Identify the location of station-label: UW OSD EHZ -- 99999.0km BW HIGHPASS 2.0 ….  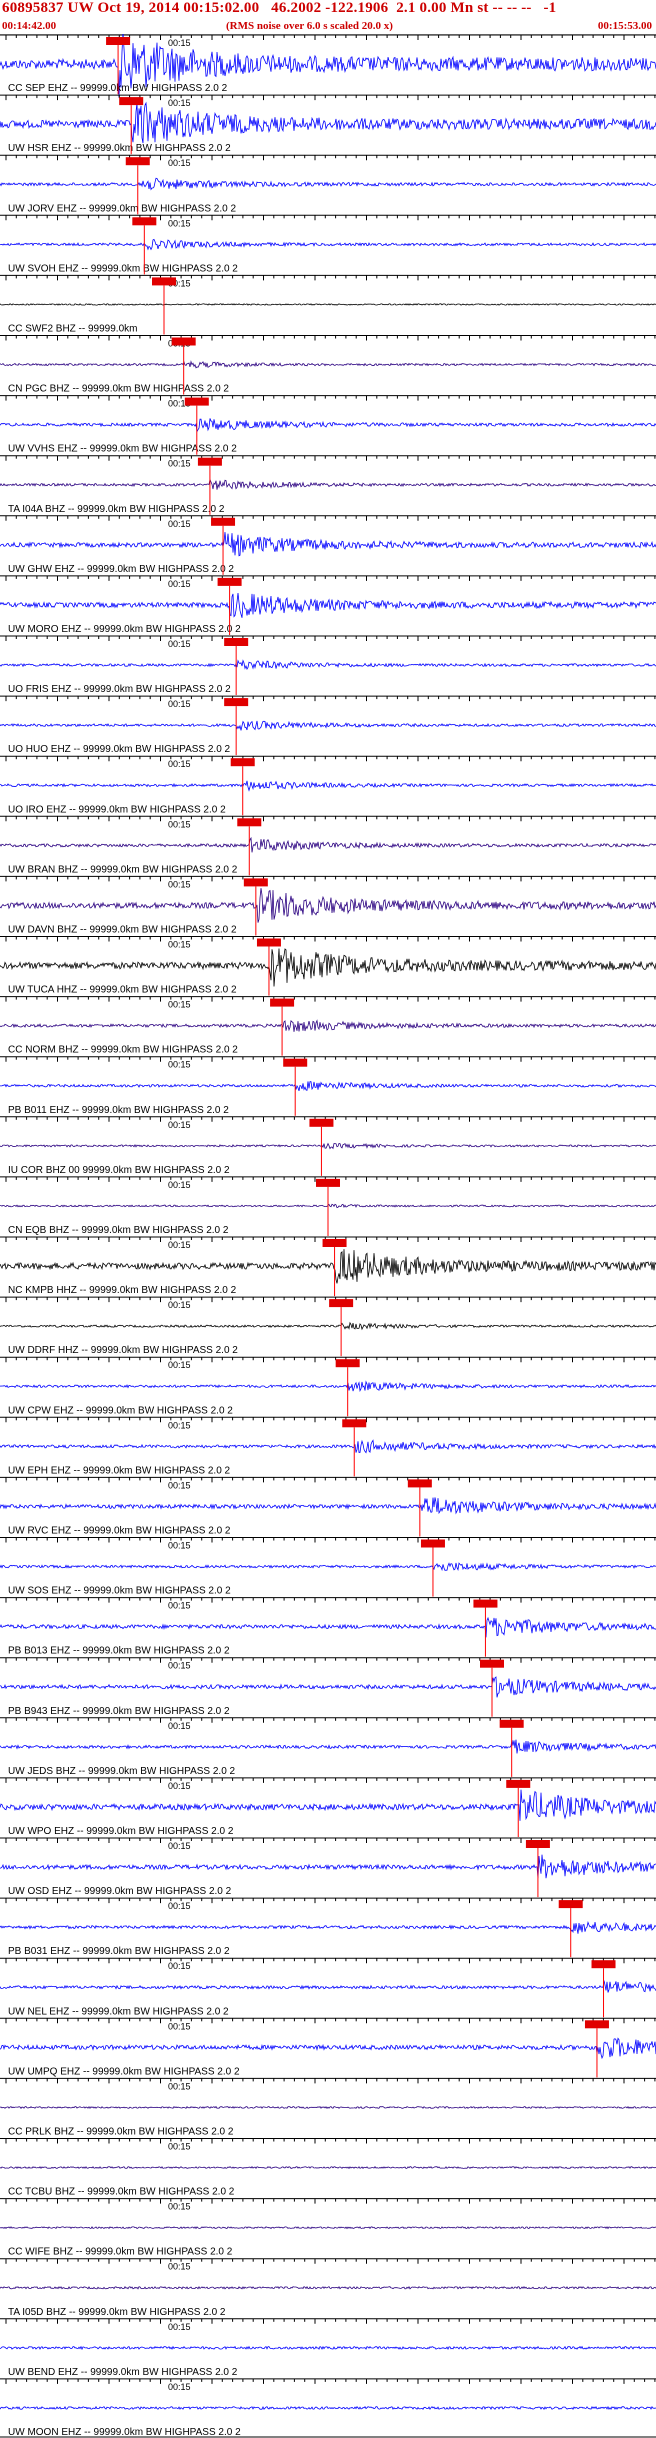
(120, 1891).